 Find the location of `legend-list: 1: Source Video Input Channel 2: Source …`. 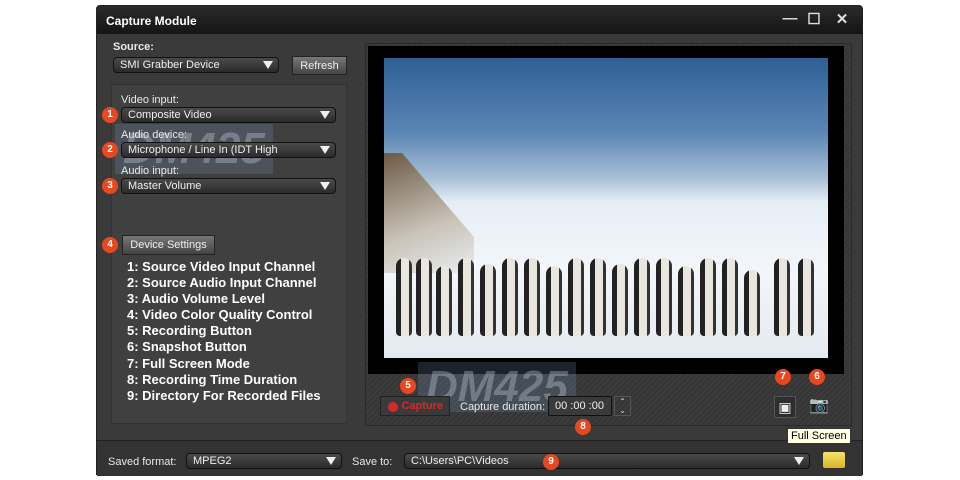

legend-list: 1: Source Video Input Channel 2: Source … is located at coordinates (224, 331).